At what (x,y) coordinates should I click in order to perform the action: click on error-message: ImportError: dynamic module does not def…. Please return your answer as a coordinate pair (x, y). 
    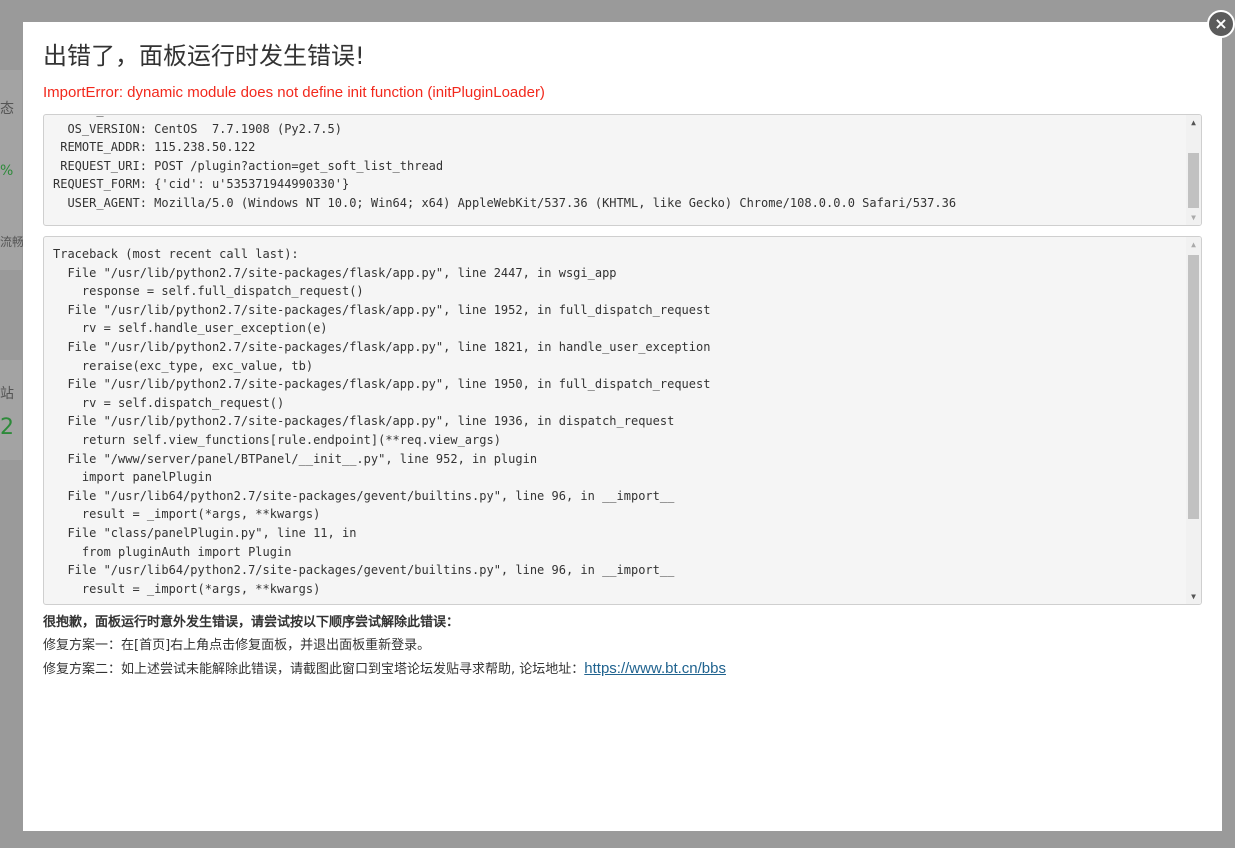
    Looking at the image, I should click on (294, 92).